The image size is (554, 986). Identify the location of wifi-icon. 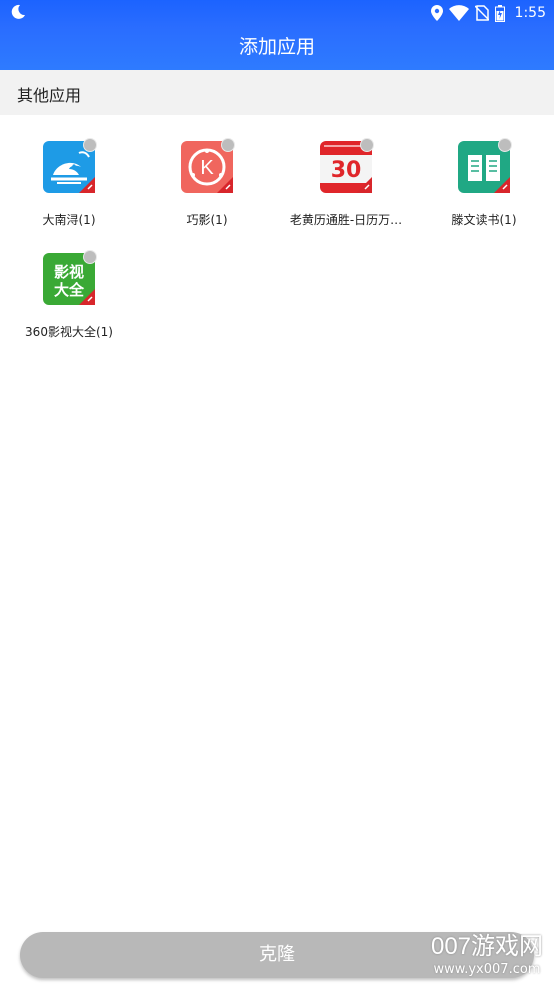
(458, 13).